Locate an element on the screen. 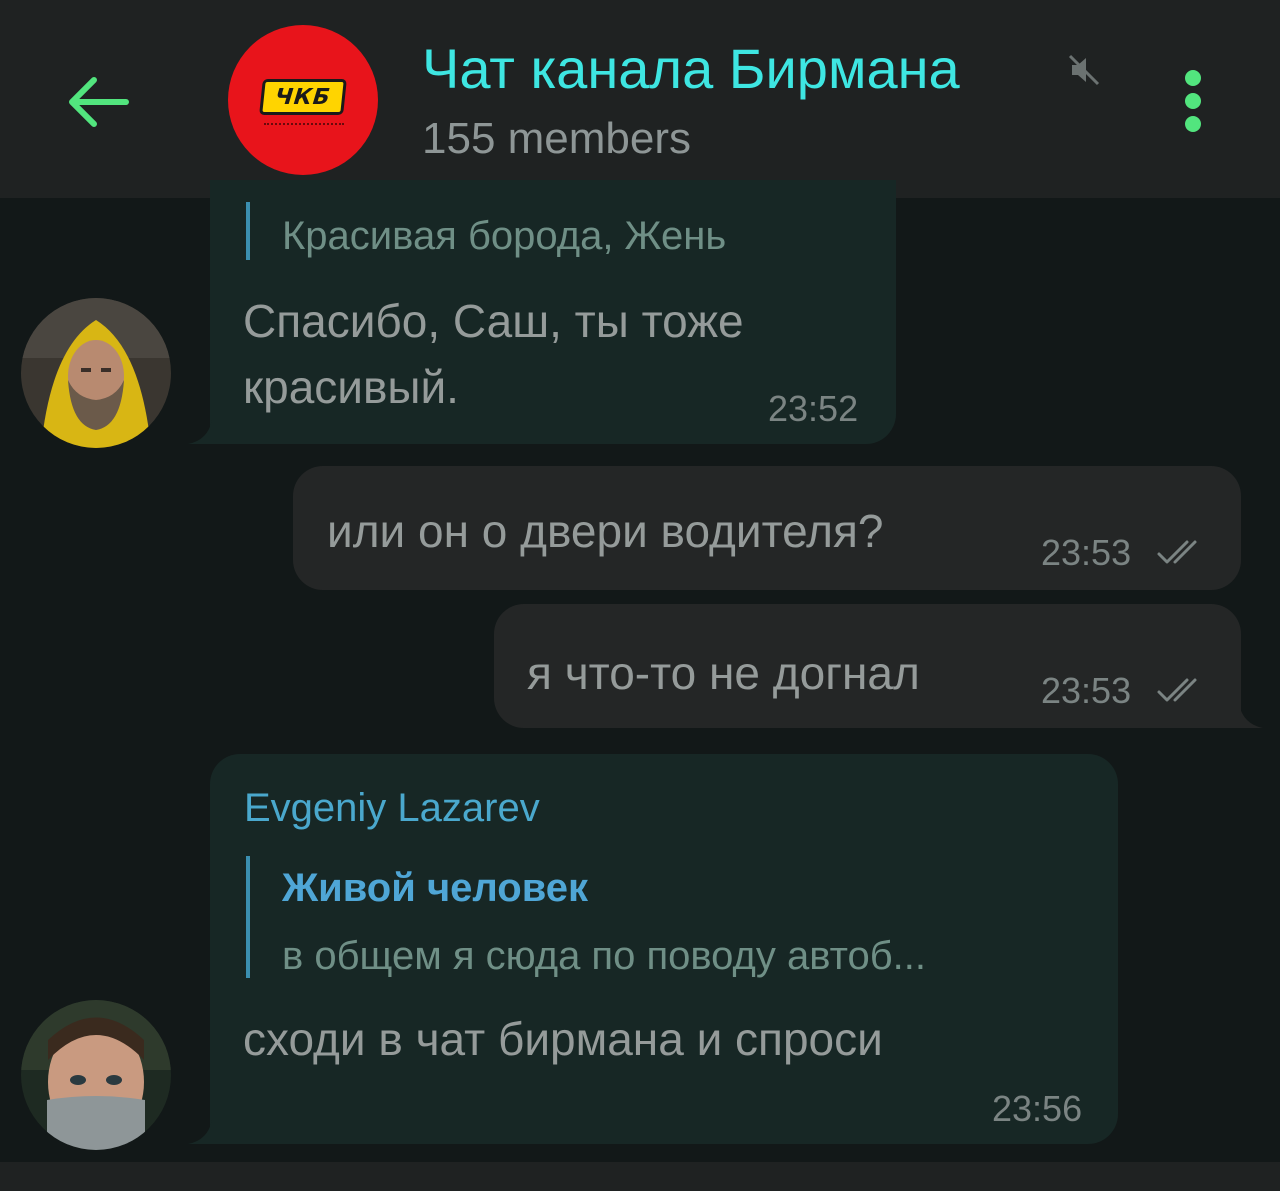 This screenshot has height=1191, width=1280. message-text: красивый. is located at coordinates (351, 387).